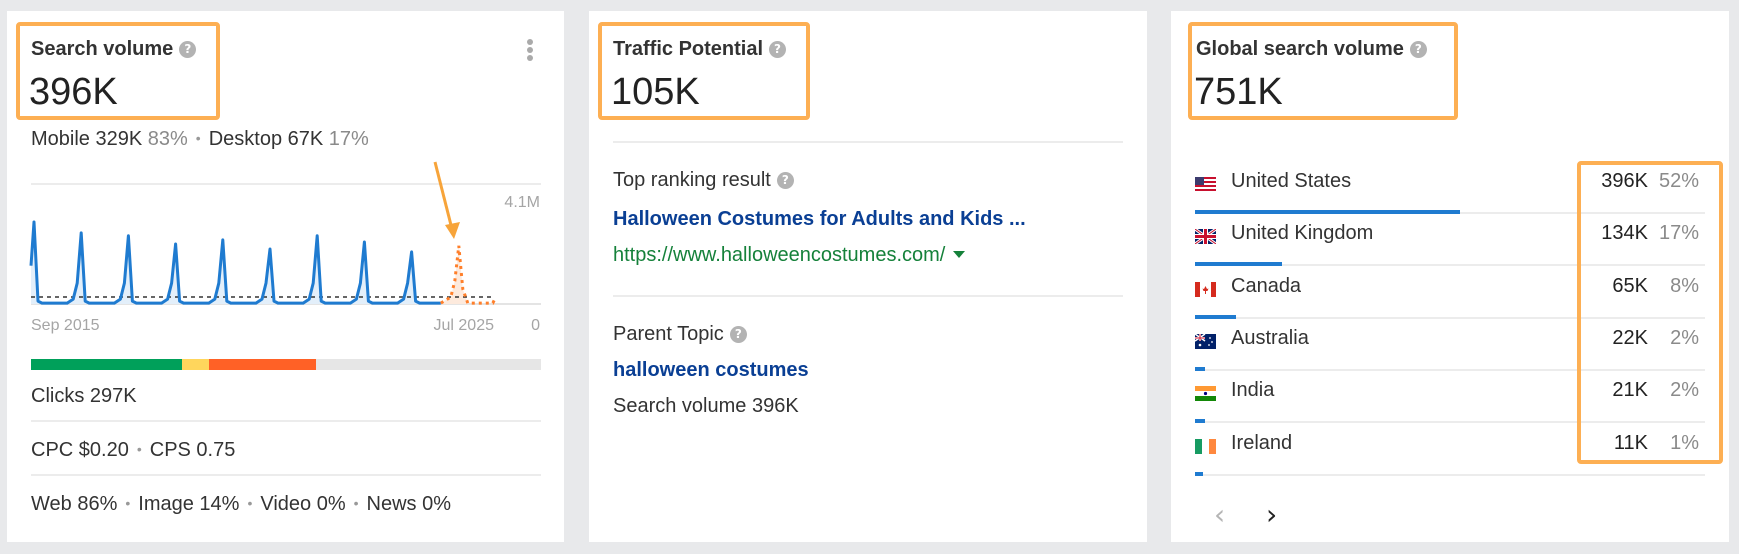 The image size is (1739, 554). I want to click on top-ranking-label-text: Top ranking result, so click(692, 180).